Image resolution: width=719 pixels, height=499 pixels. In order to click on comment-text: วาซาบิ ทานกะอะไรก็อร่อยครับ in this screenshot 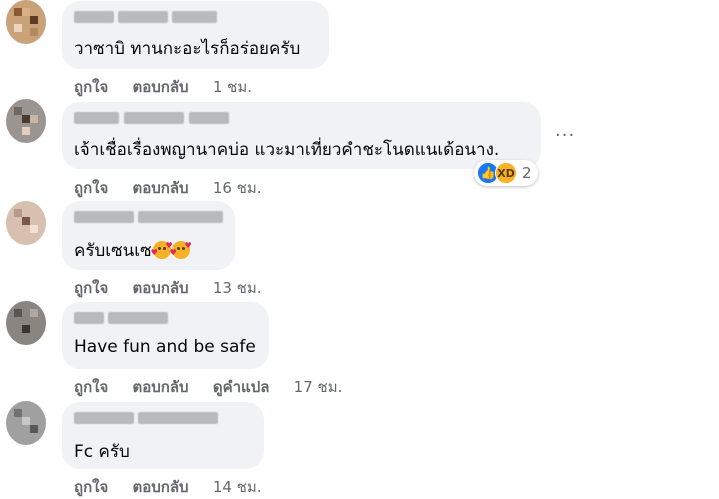, I will do `click(187, 49)`.